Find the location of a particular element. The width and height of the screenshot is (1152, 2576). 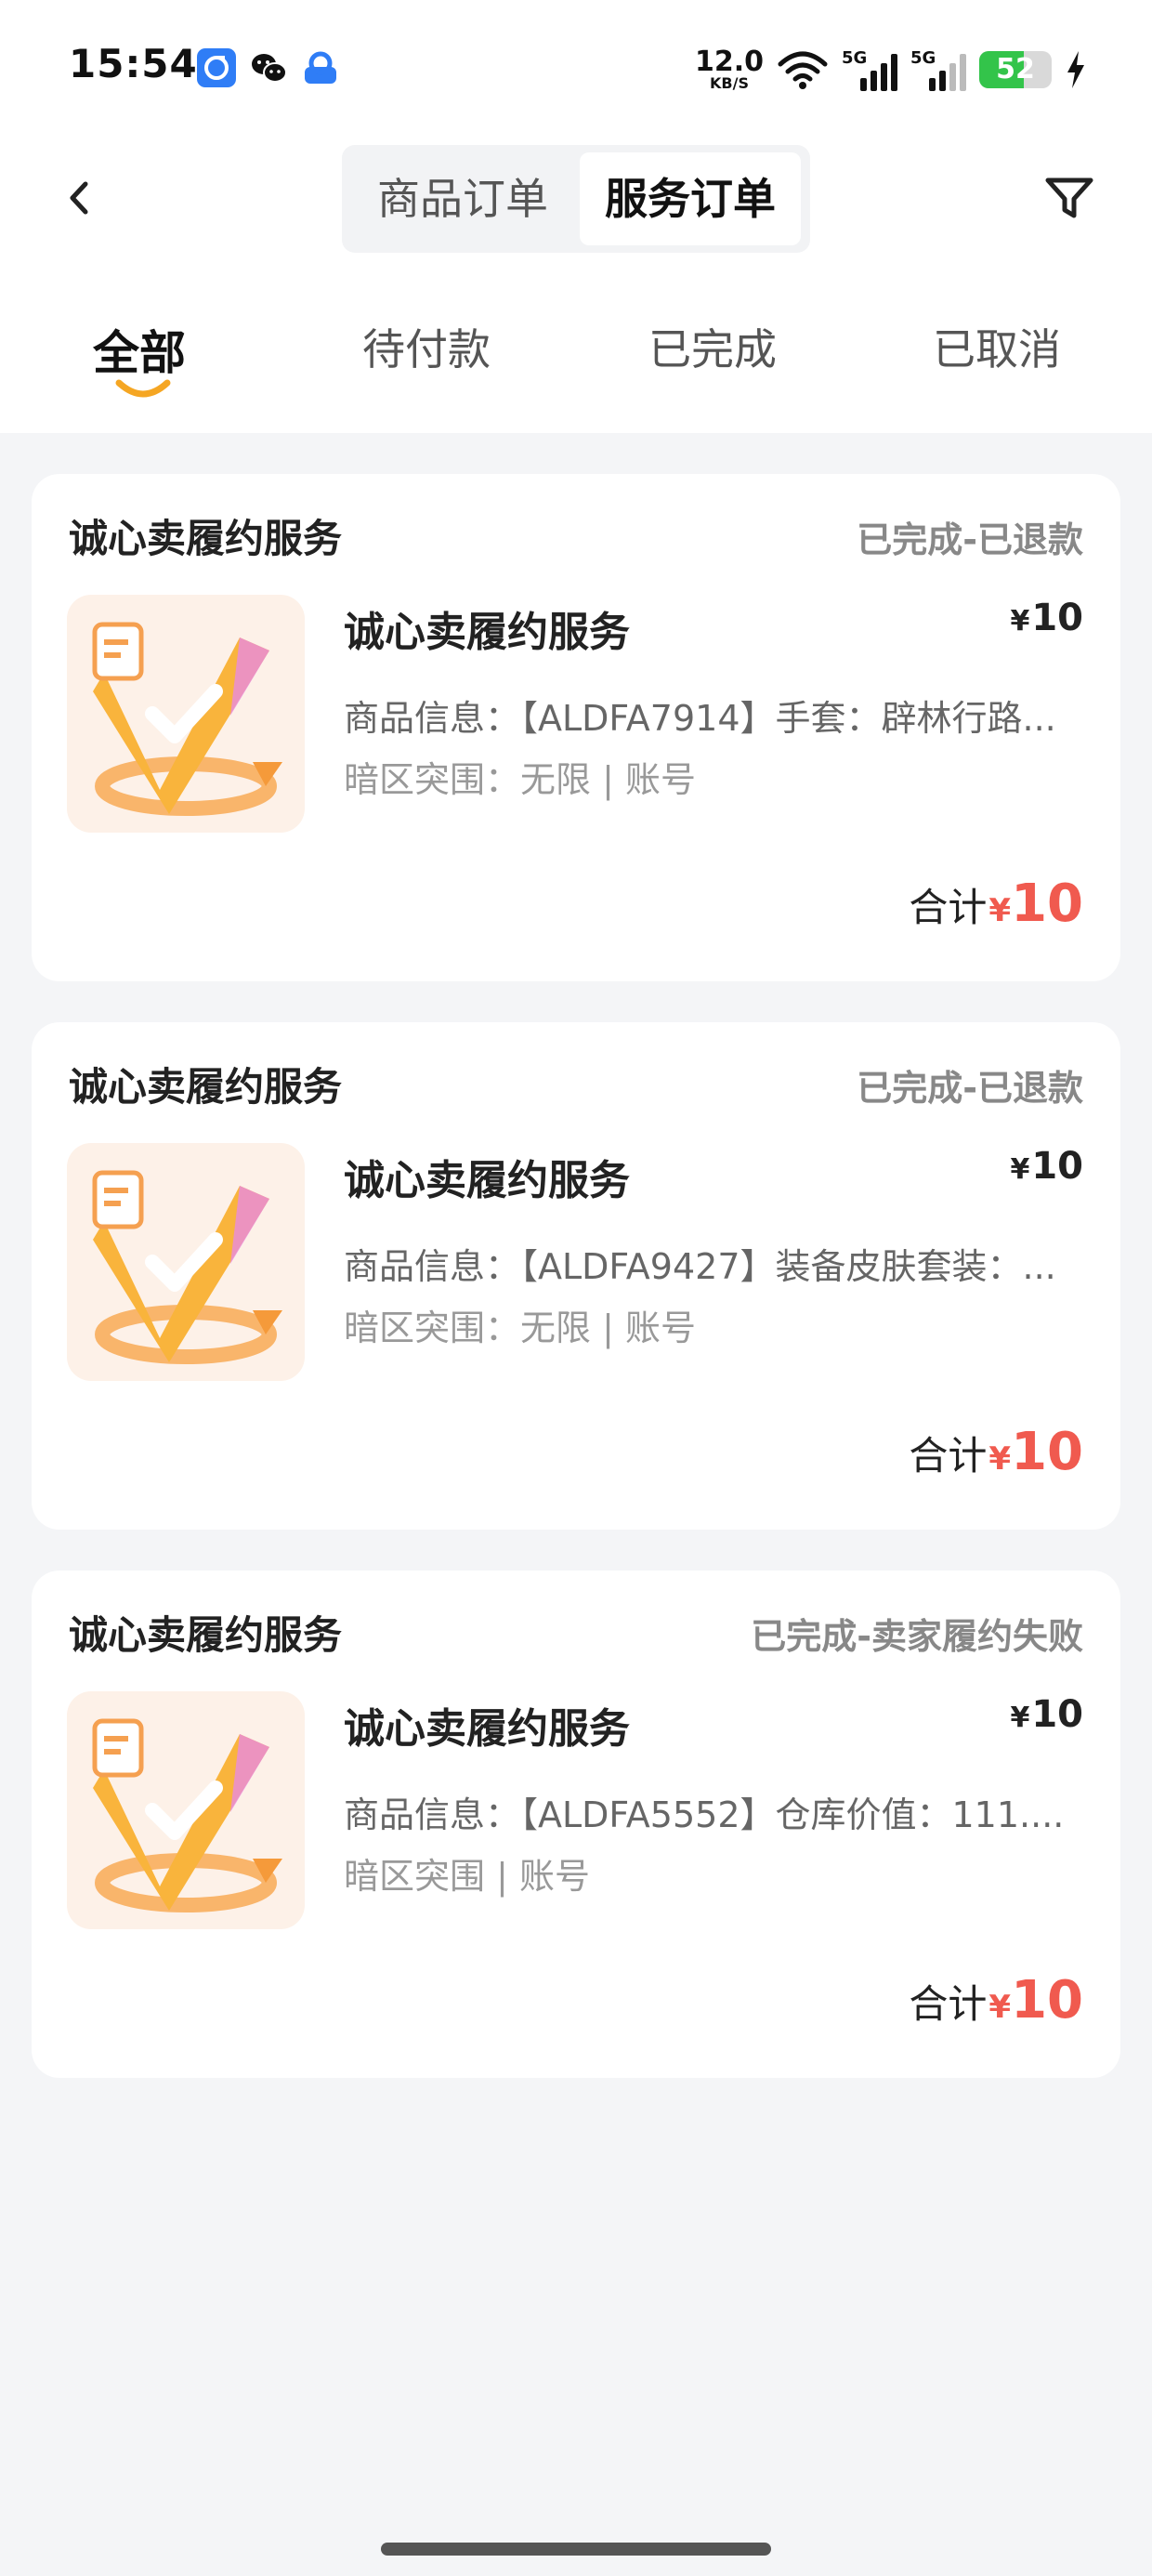

tab-cancelled: 已取消 is located at coordinates (997, 346).